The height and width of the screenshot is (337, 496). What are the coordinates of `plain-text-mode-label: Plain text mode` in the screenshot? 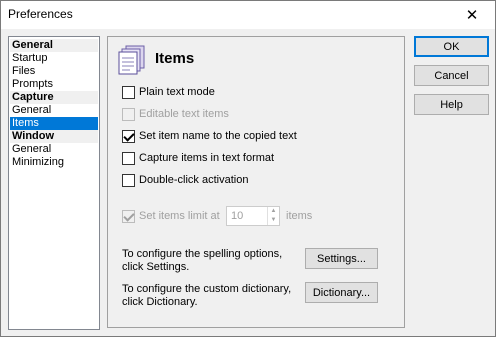 It's located at (177, 92).